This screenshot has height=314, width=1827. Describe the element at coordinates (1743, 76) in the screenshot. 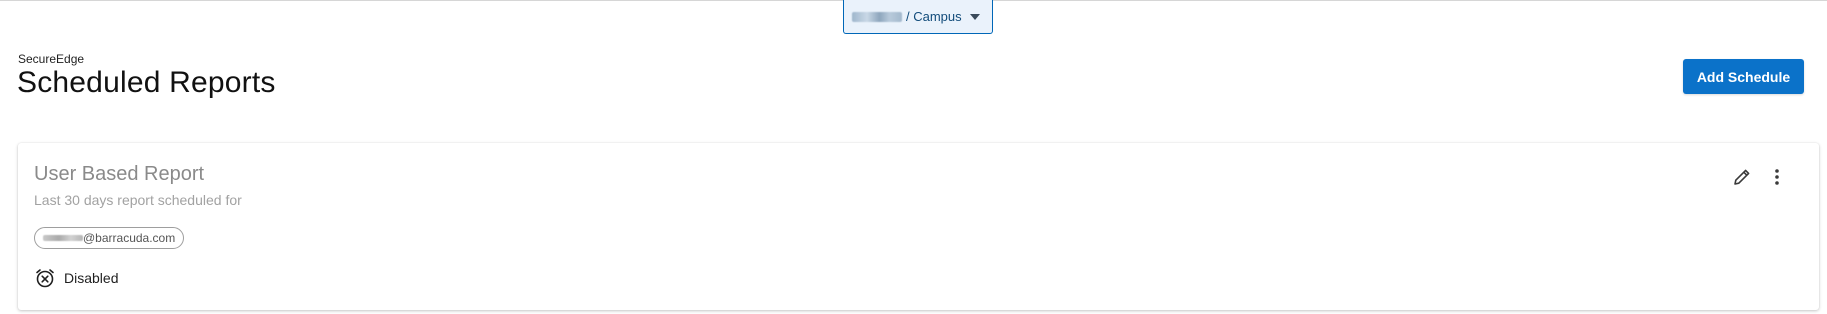

I see `add-schedule-button: Add Schedule` at that location.